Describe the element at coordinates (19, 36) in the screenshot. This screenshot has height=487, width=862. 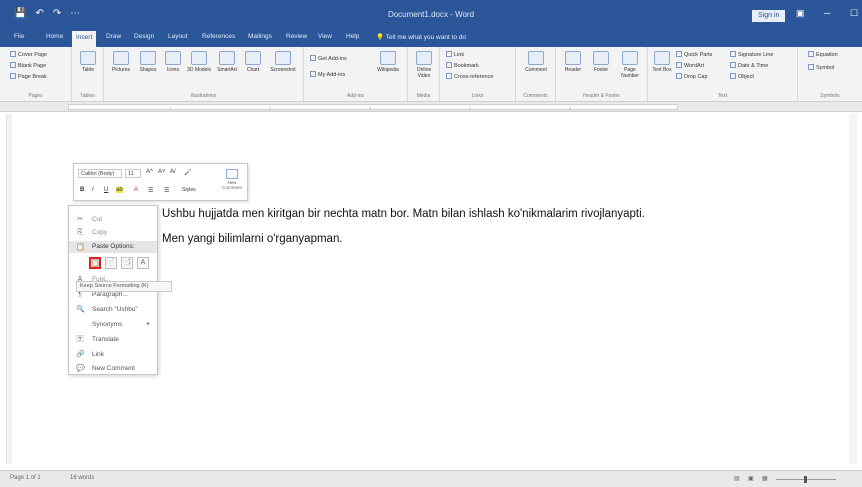
I see `tab-file: File` at that location.